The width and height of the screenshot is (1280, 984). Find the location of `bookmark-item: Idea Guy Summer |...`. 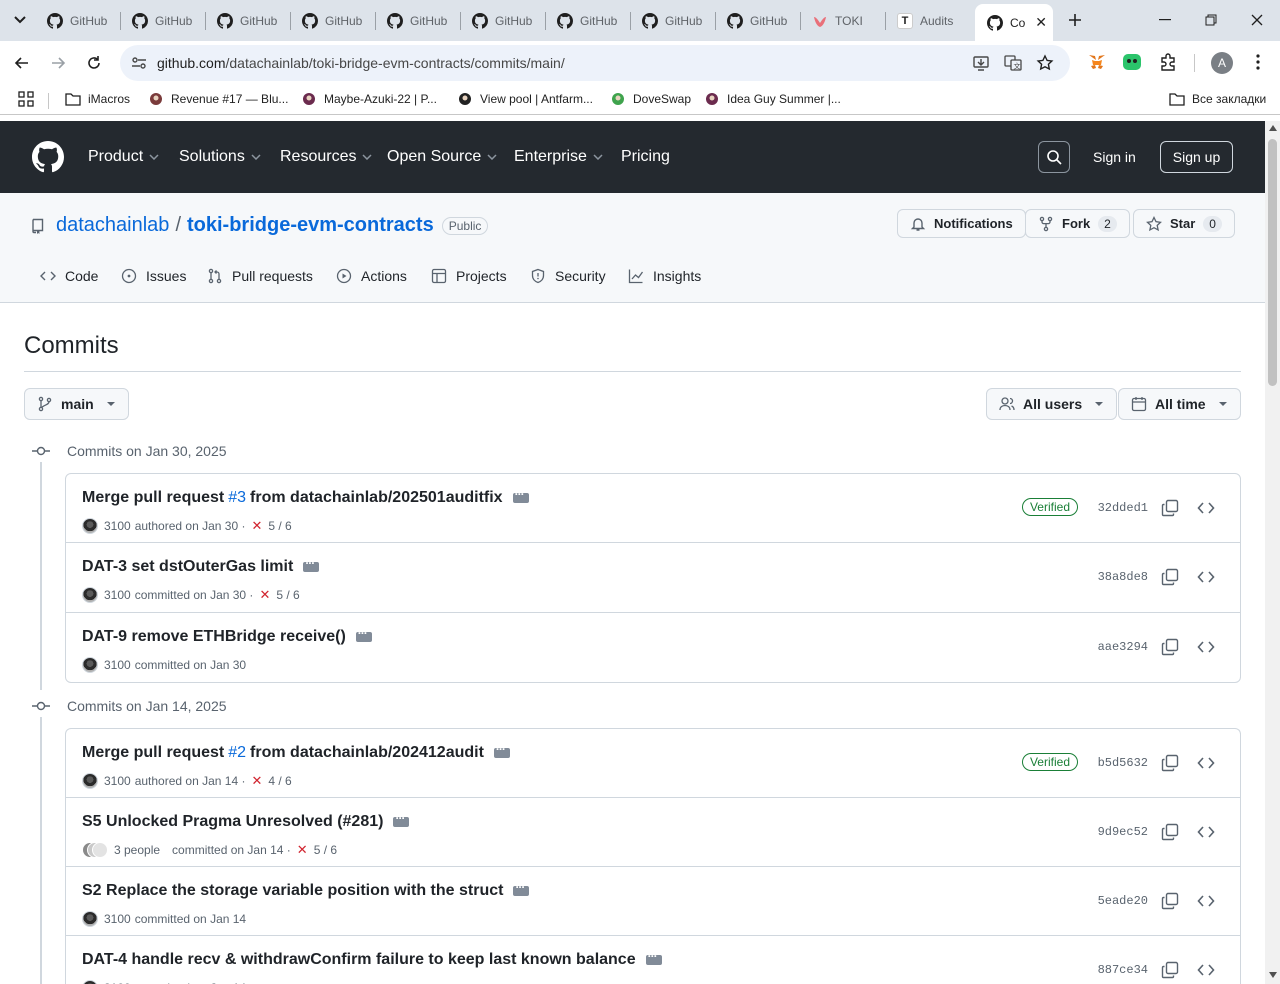

bookmark-item: Idea Guy Summer |... is located at coordinates (772, 99).